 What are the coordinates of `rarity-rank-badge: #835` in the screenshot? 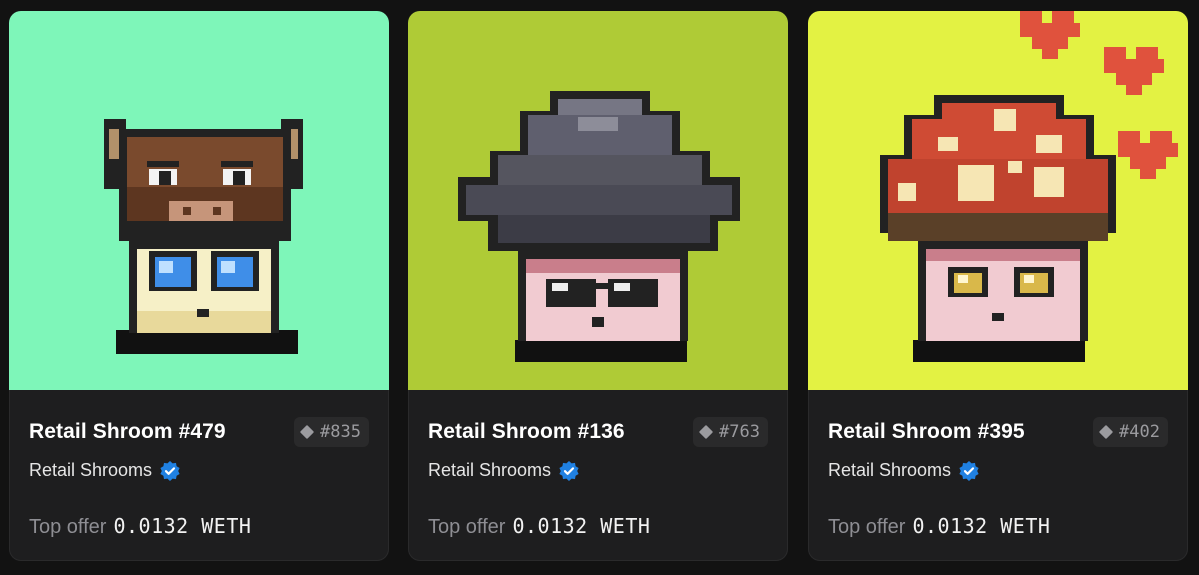 It's located at (331, 432).